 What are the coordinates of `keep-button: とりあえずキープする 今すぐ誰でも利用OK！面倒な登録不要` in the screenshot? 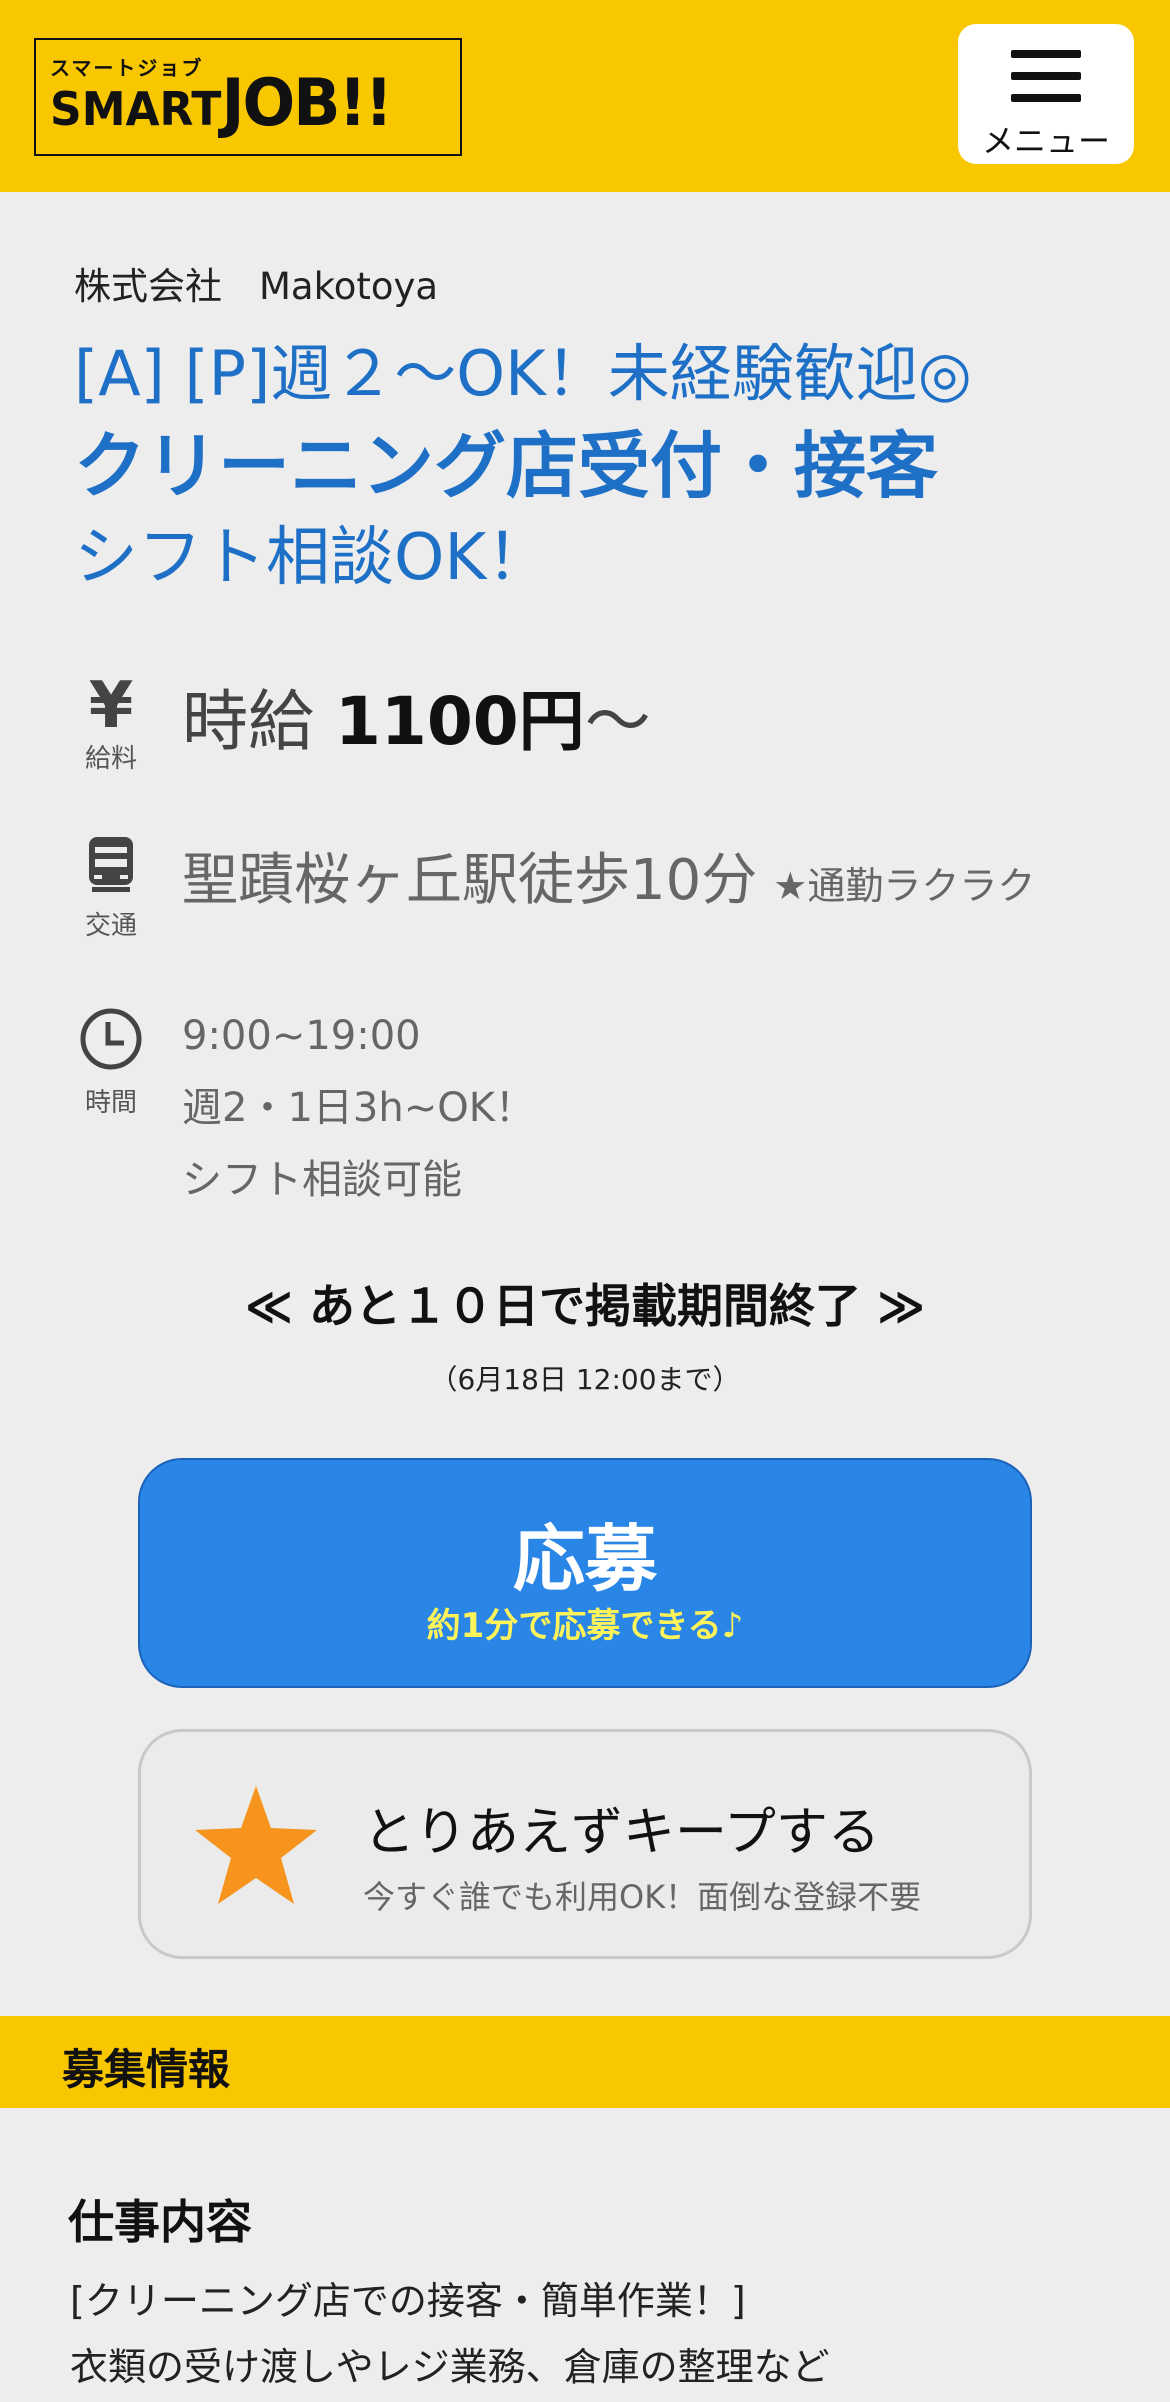 It's located at (585, 1844).